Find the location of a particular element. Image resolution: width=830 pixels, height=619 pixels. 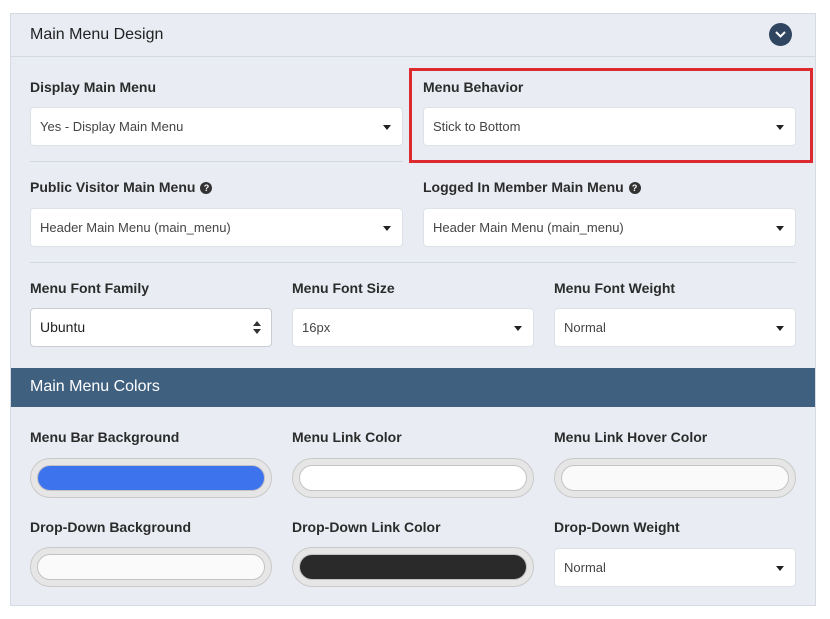

logged-in-member-menu-value: Header Main Menu (main_menu) is located at coordinates (528, 227).